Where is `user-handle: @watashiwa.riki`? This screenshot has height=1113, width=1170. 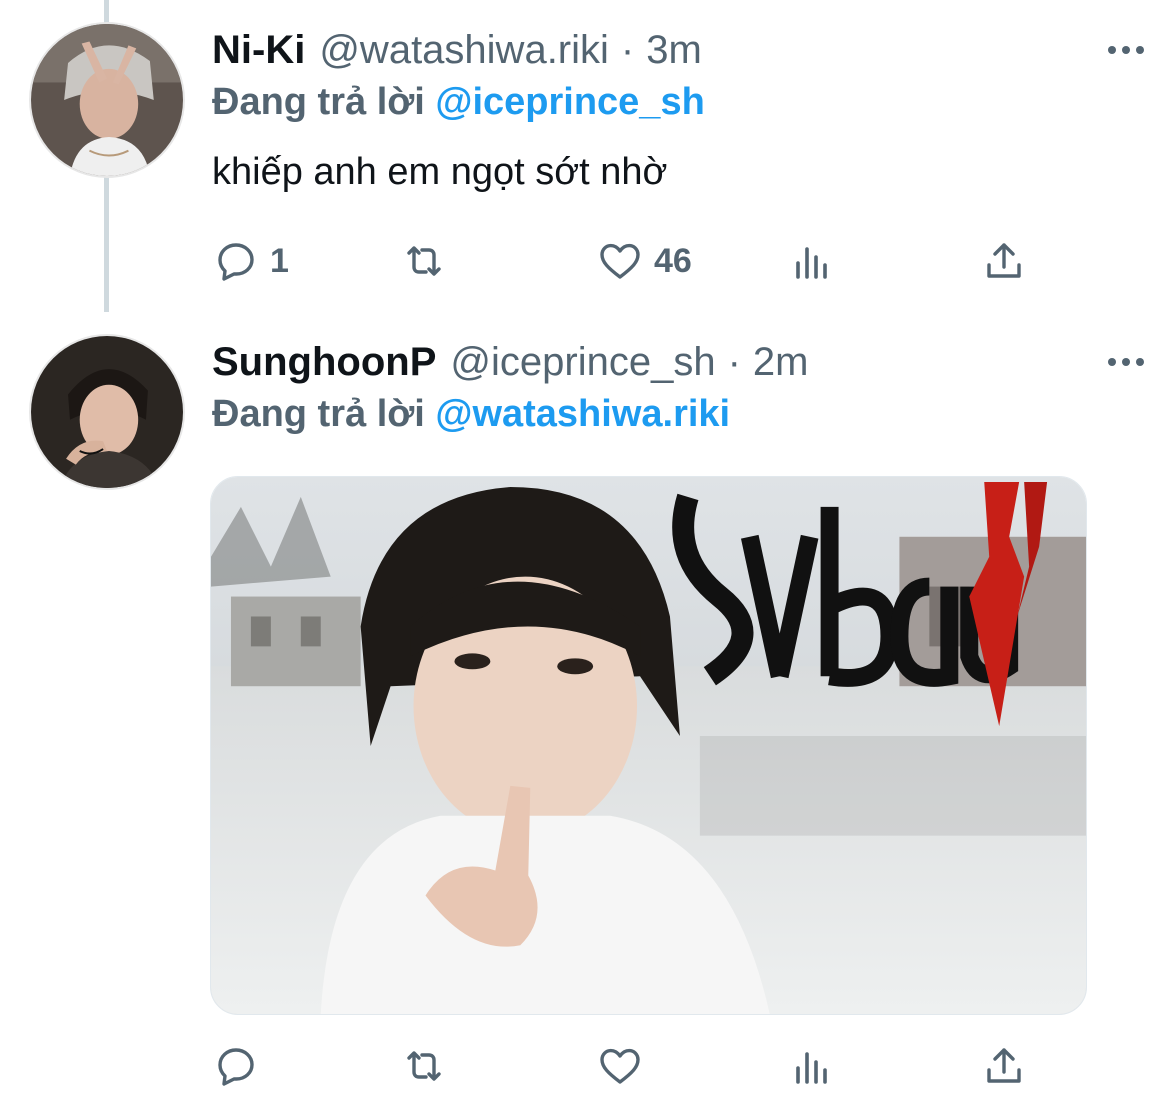
user-handle: @watashiwa.riki is located at coordinates (464, 50).